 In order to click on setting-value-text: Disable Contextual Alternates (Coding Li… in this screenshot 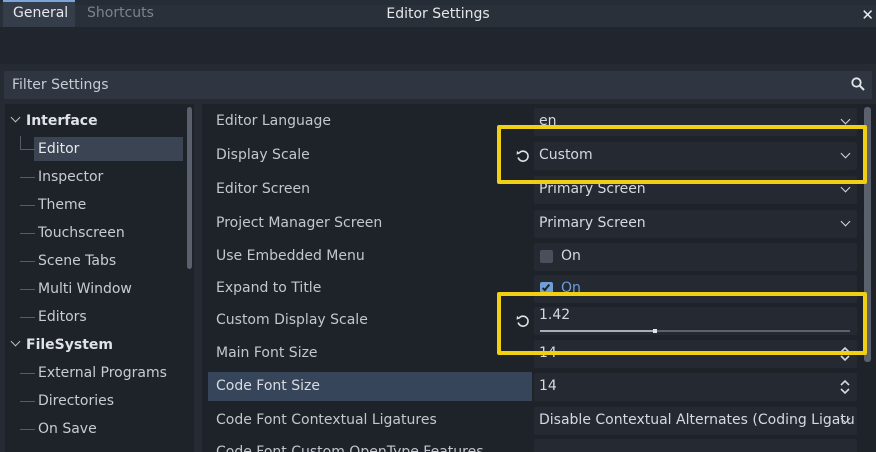, I will do `click(697, 420)`.